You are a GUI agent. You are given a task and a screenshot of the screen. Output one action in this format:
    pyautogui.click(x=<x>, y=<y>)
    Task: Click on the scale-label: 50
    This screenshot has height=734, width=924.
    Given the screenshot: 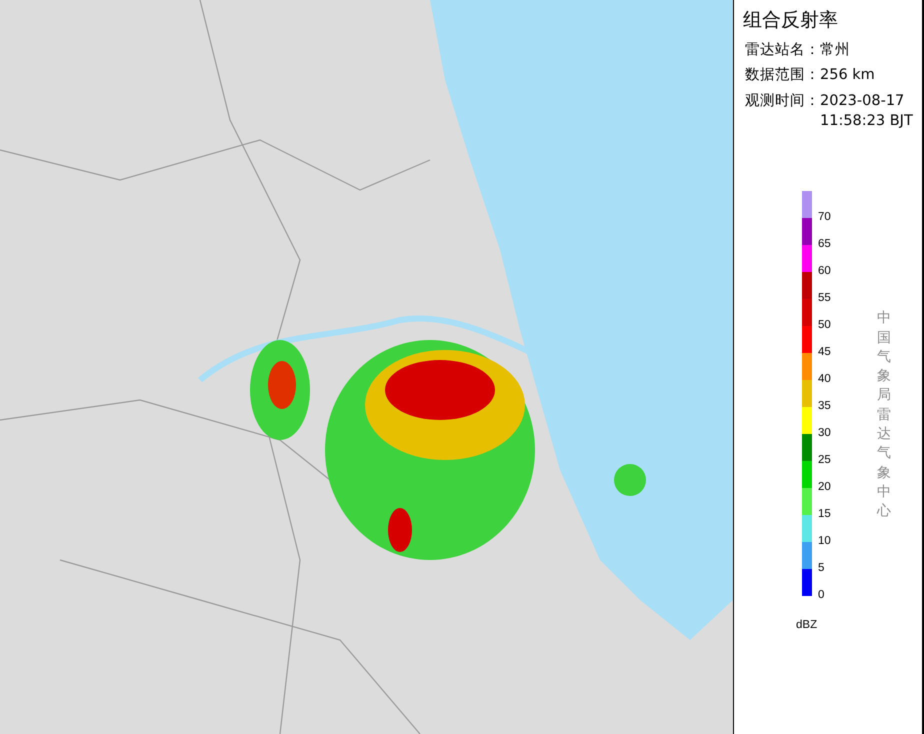 What is the action you would take?
    pyautogui.click(x=824, y=326)
    